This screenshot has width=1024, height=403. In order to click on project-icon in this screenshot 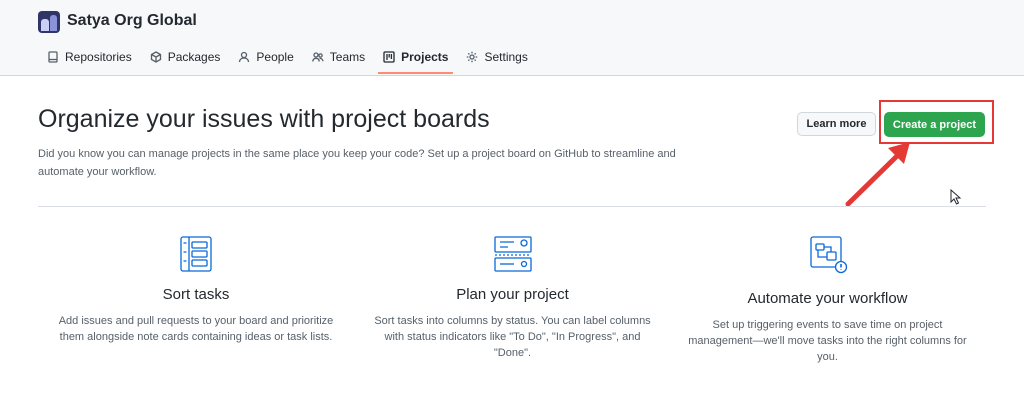, I will do `click(389, 57)`.